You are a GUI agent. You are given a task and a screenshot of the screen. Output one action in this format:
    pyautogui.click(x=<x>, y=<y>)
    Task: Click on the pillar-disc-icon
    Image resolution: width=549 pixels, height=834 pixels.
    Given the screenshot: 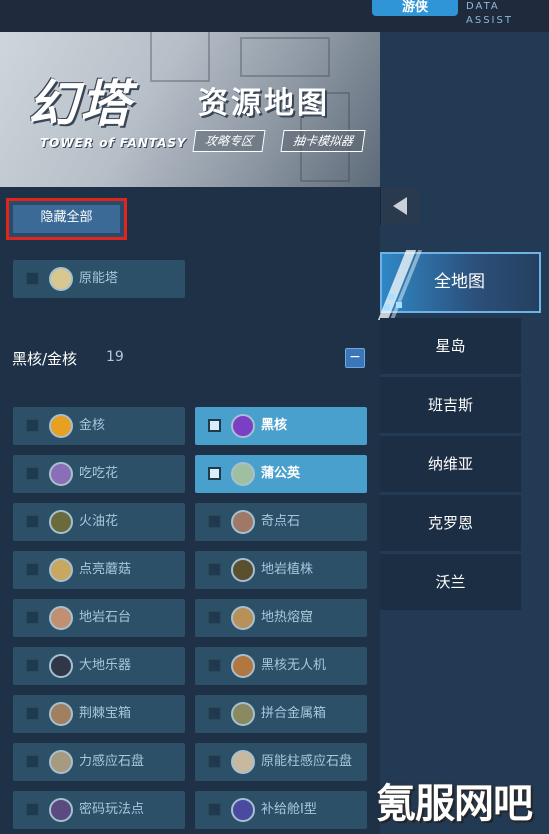 What is the action you would take?
    pyautogui.click(x=243, y=762)
    